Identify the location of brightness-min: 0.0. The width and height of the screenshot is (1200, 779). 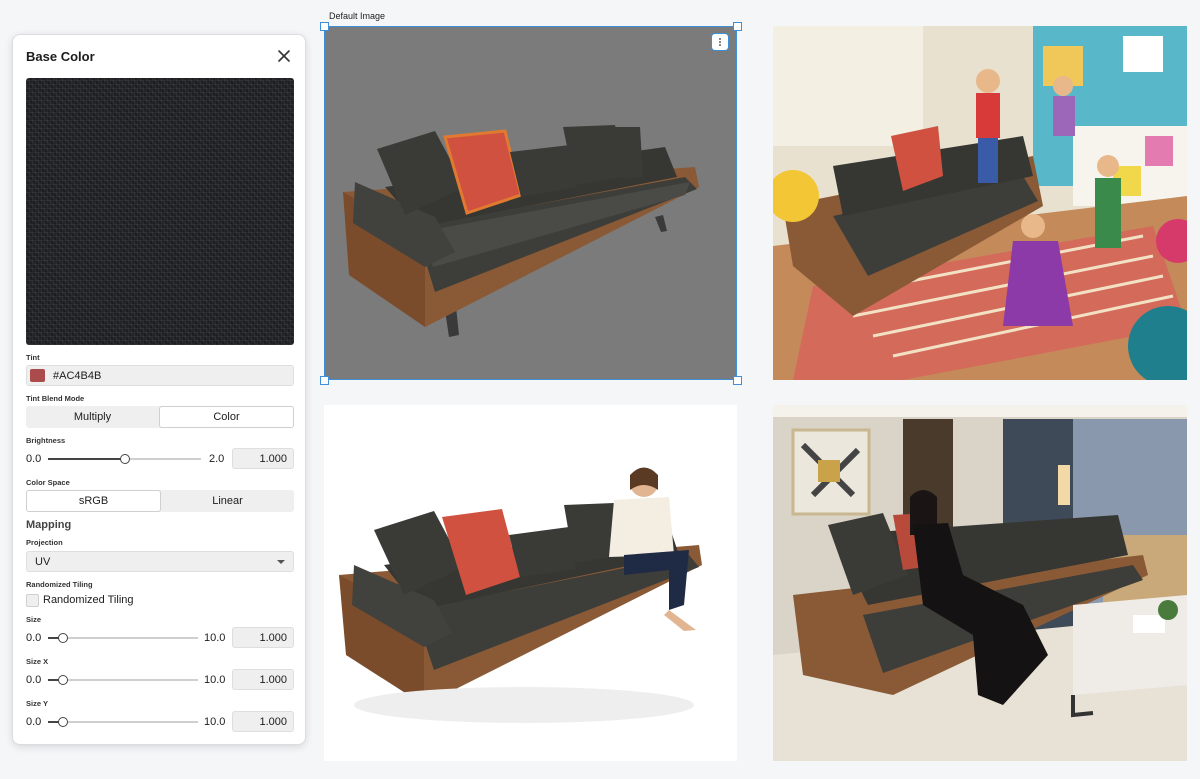
(34, 459).